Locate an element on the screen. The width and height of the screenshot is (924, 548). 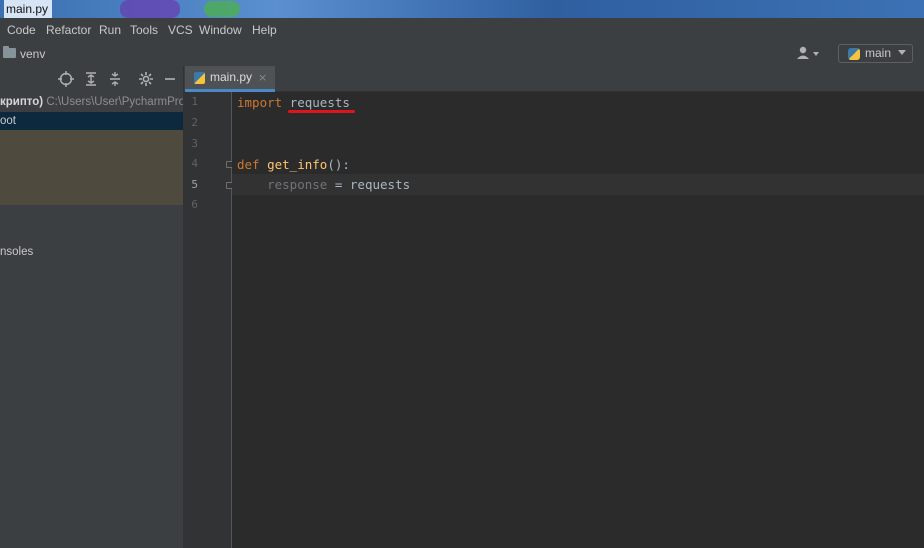
close-icon: × is located at coordinates (262, 77).